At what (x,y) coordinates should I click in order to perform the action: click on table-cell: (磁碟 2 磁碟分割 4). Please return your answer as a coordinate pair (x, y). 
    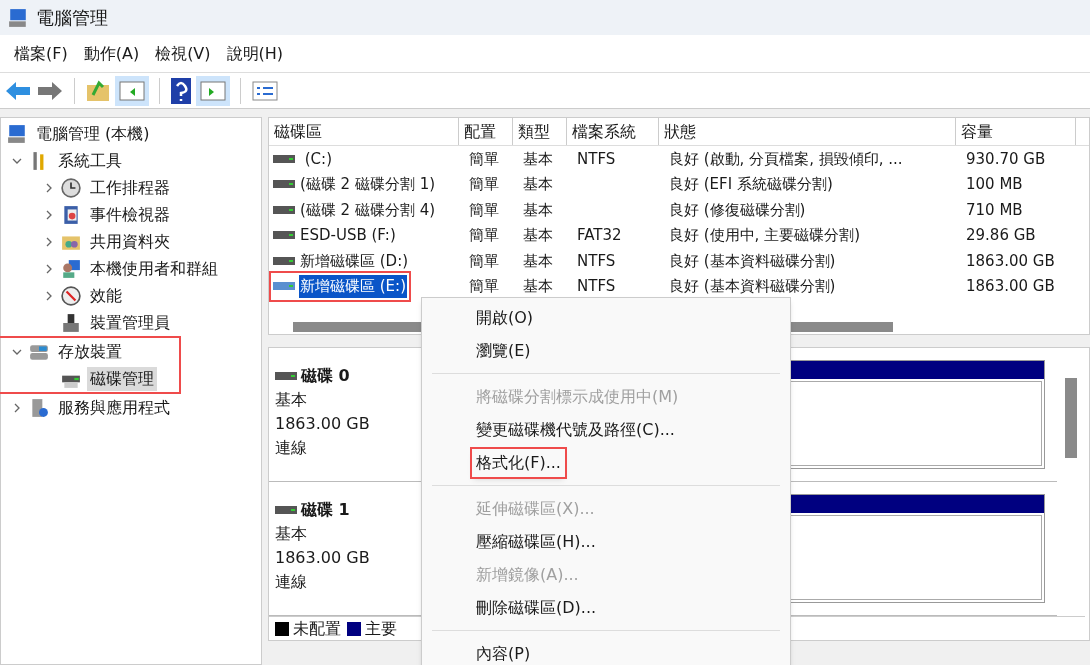
    Looking at the image, I should click on (368, 209).